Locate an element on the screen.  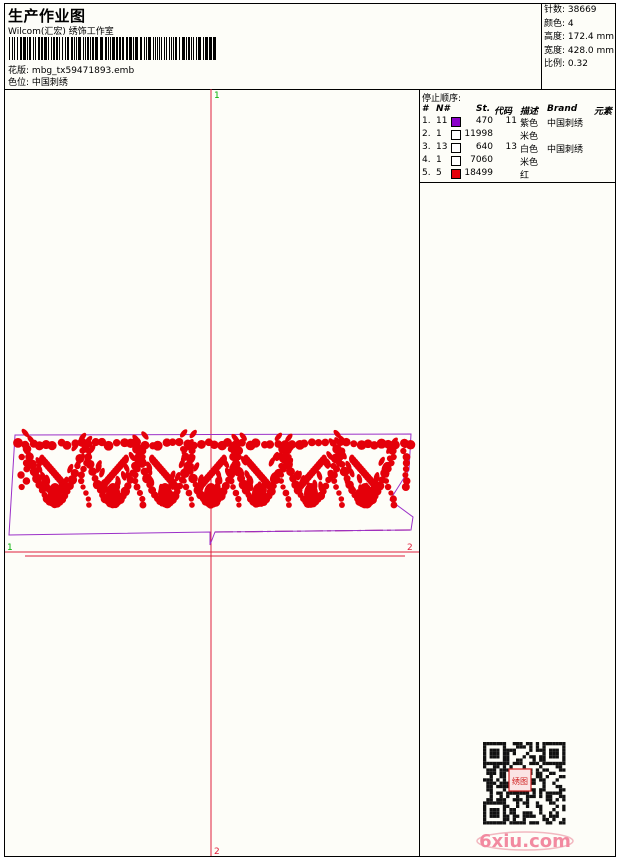
row-stitches: 18499 is located at coordinates (478, 173).